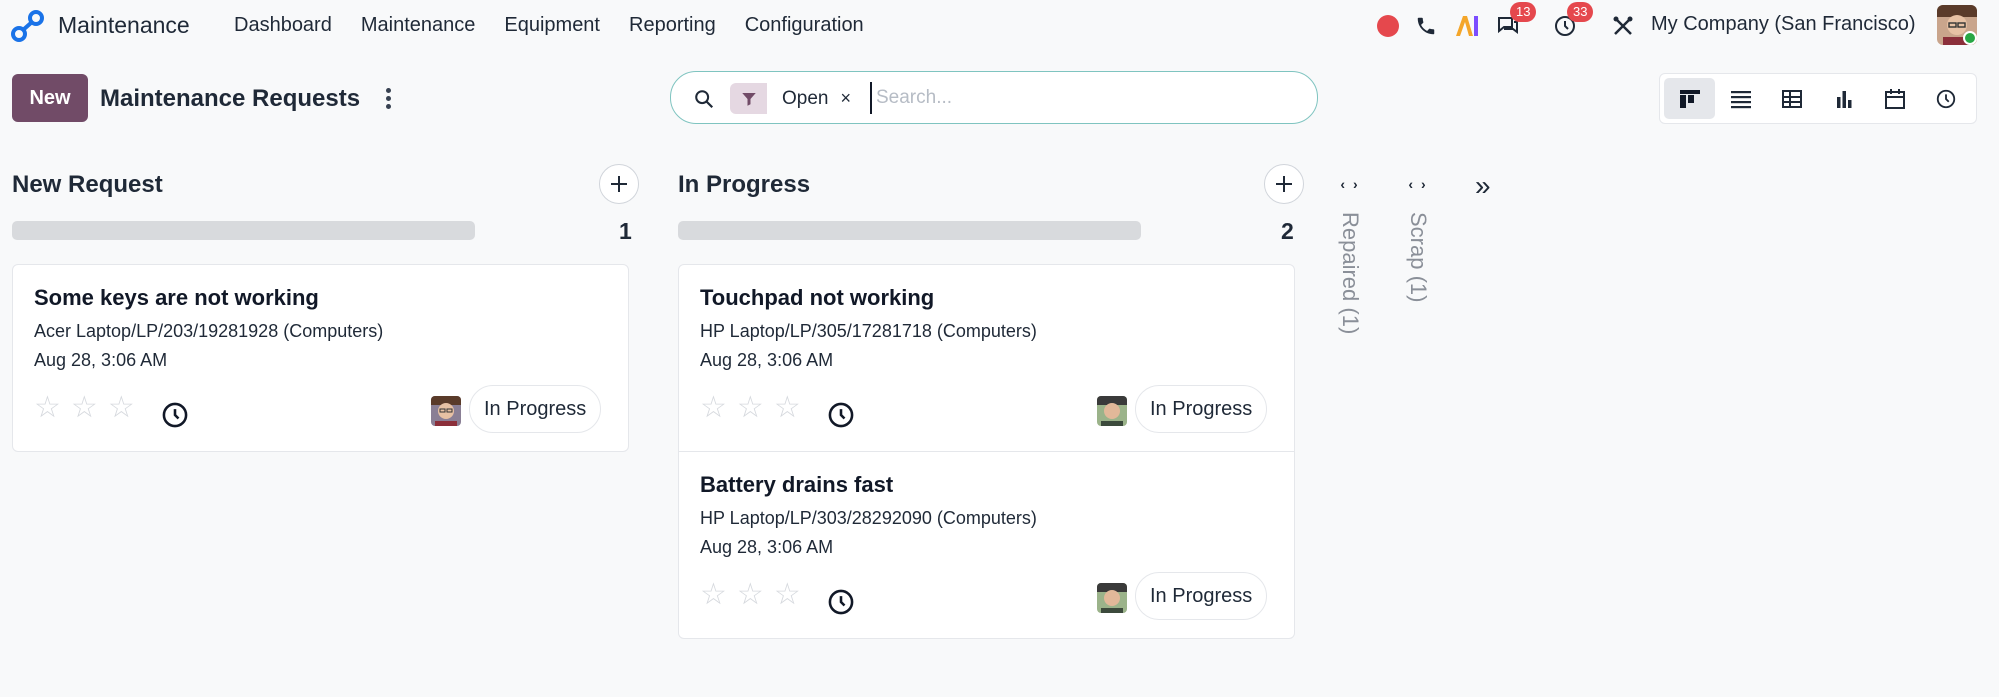 This screenshot has width=1999, height=697. Describe the element at coordinates (388, 98) in the screenshot. I see `actions-menu-icon` at that location.